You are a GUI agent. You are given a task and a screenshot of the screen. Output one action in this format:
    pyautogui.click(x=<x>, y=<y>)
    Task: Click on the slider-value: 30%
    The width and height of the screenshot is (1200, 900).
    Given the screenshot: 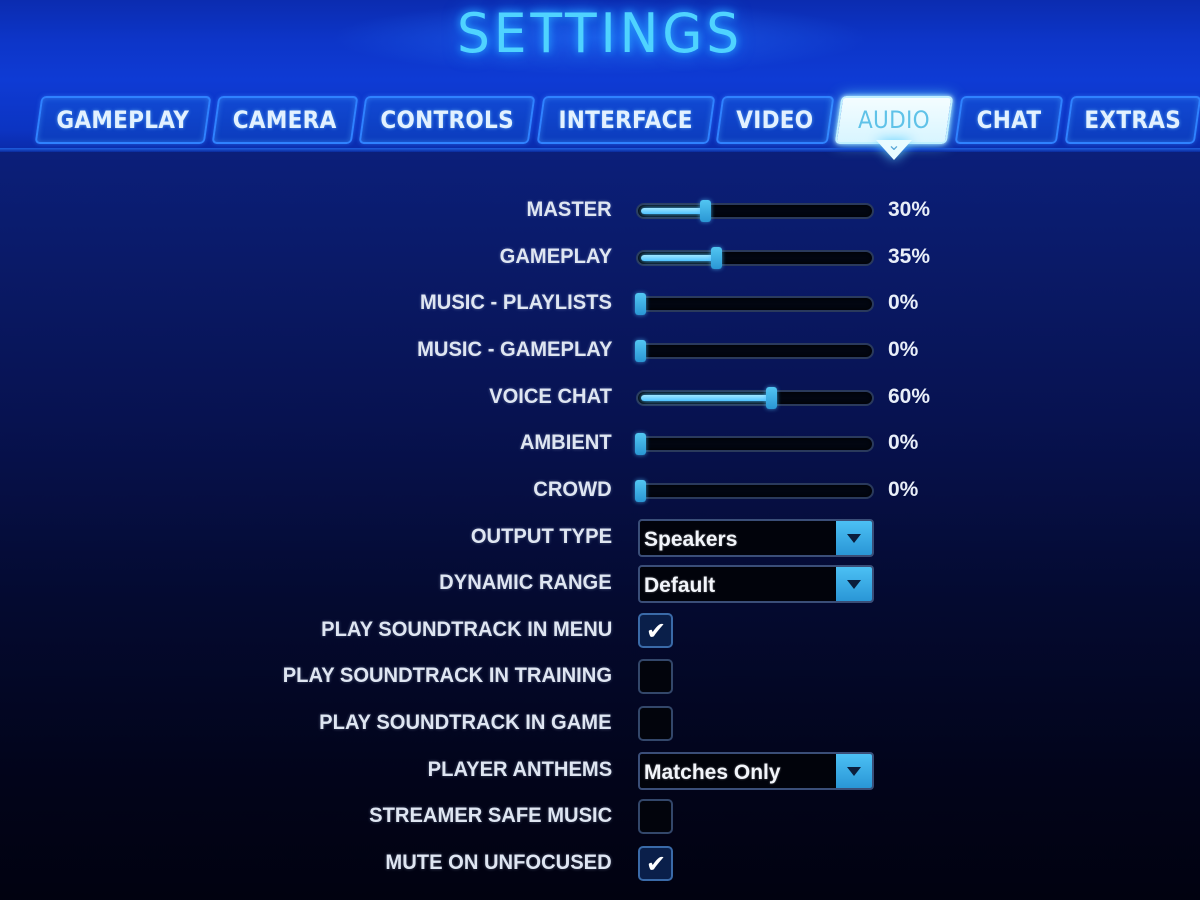 What is the action you would take?
    pyautogui.click(x=909, y=209)
    